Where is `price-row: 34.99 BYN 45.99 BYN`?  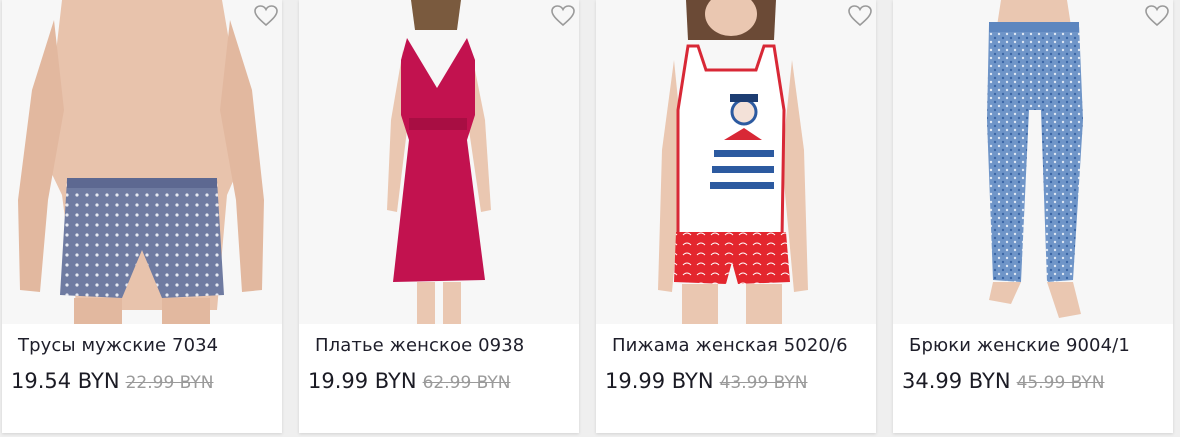
price-row: 34.99 BYN 45.99 BYN is located at coordinates (1003, 381).